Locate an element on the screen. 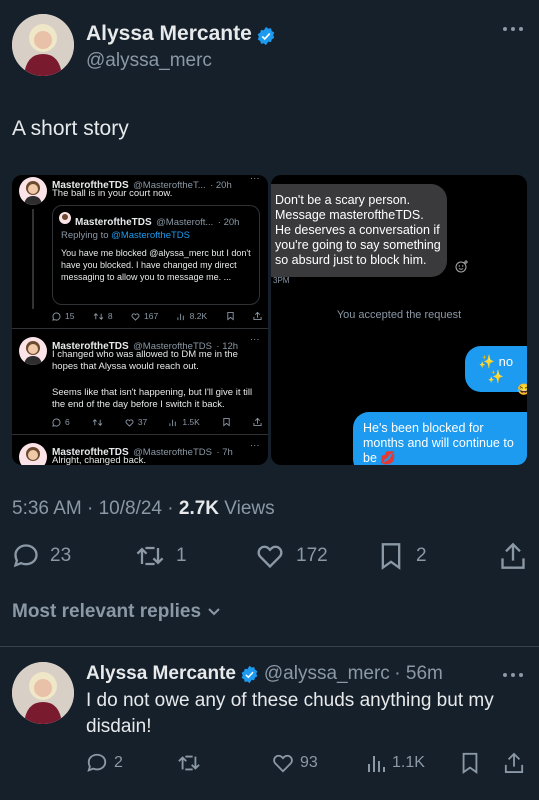 This screenshot has width=539, height=800. author-name-row: Alyssa Mercante is located at coordinates (181, 34).